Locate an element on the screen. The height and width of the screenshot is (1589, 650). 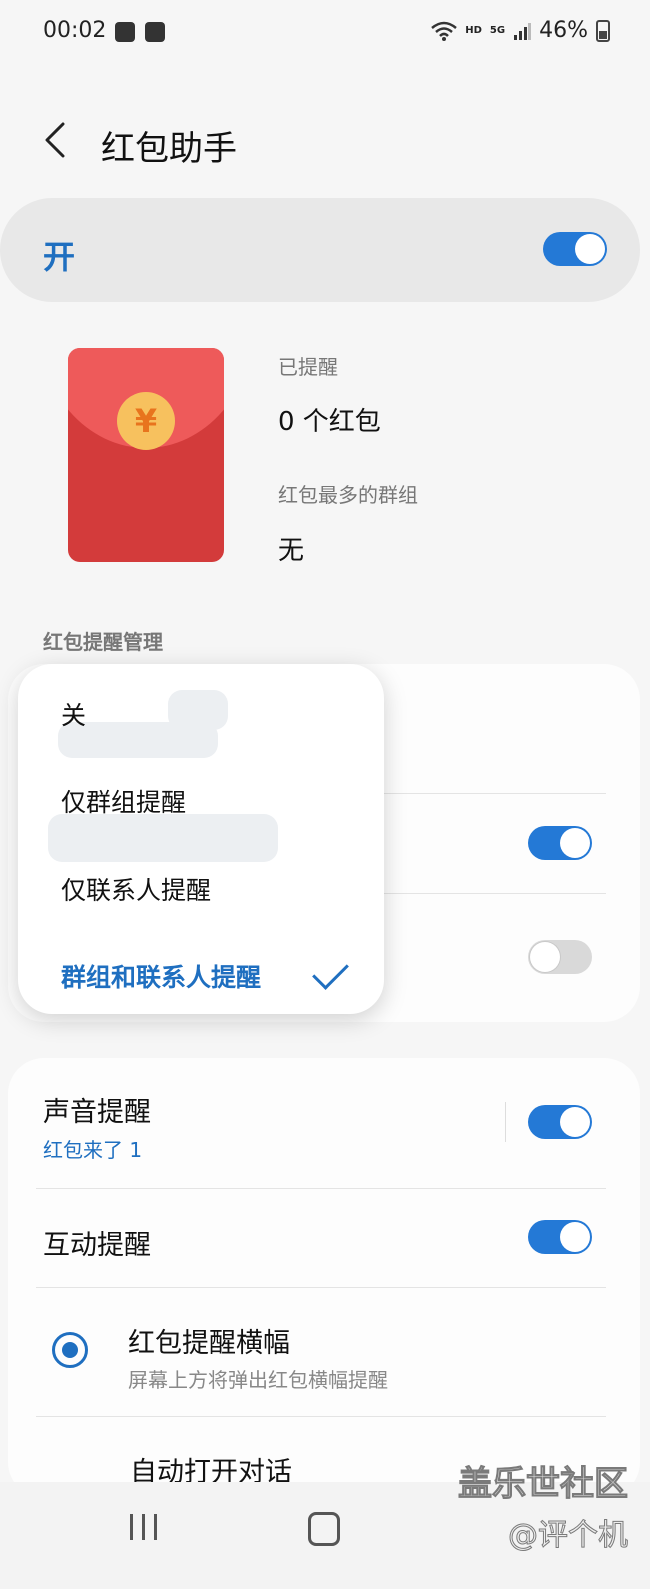
signal-icon is located at coordinates (523, 31).